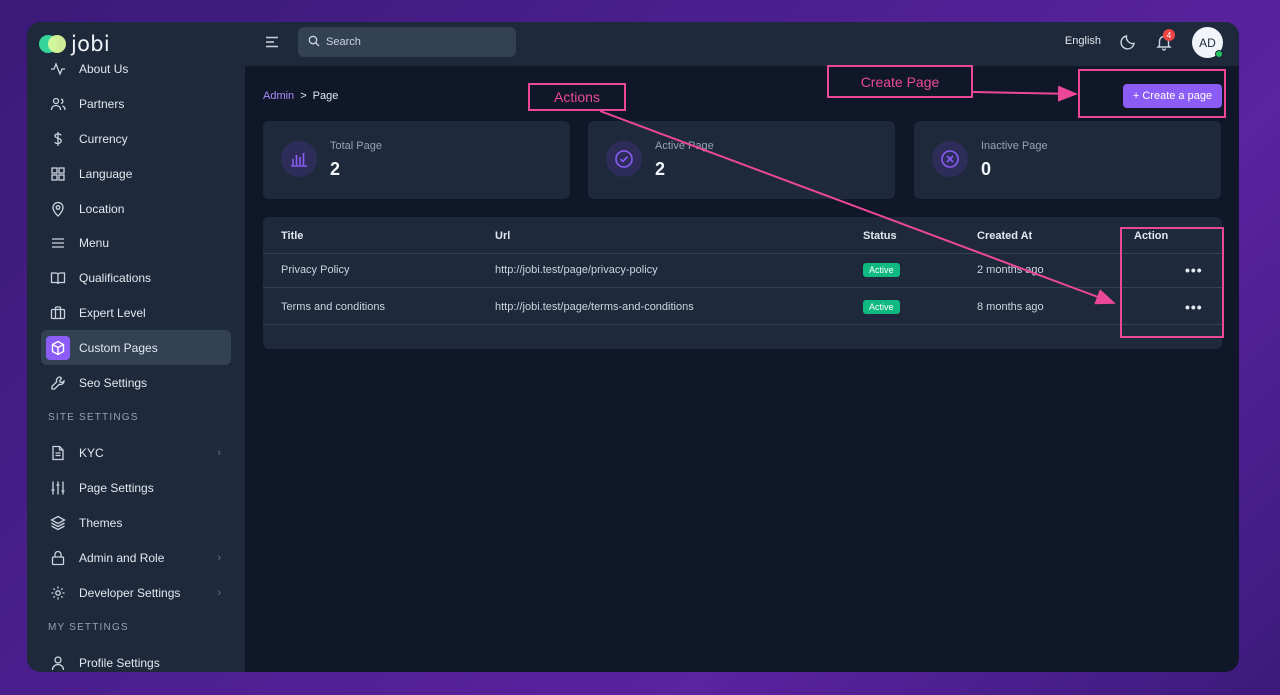 Image resolution: width=1280 pixels, height=695 pixels. Describe the element at coordinates (299, 159) in the screenshot. I see `chart-bars-icon` at that location.